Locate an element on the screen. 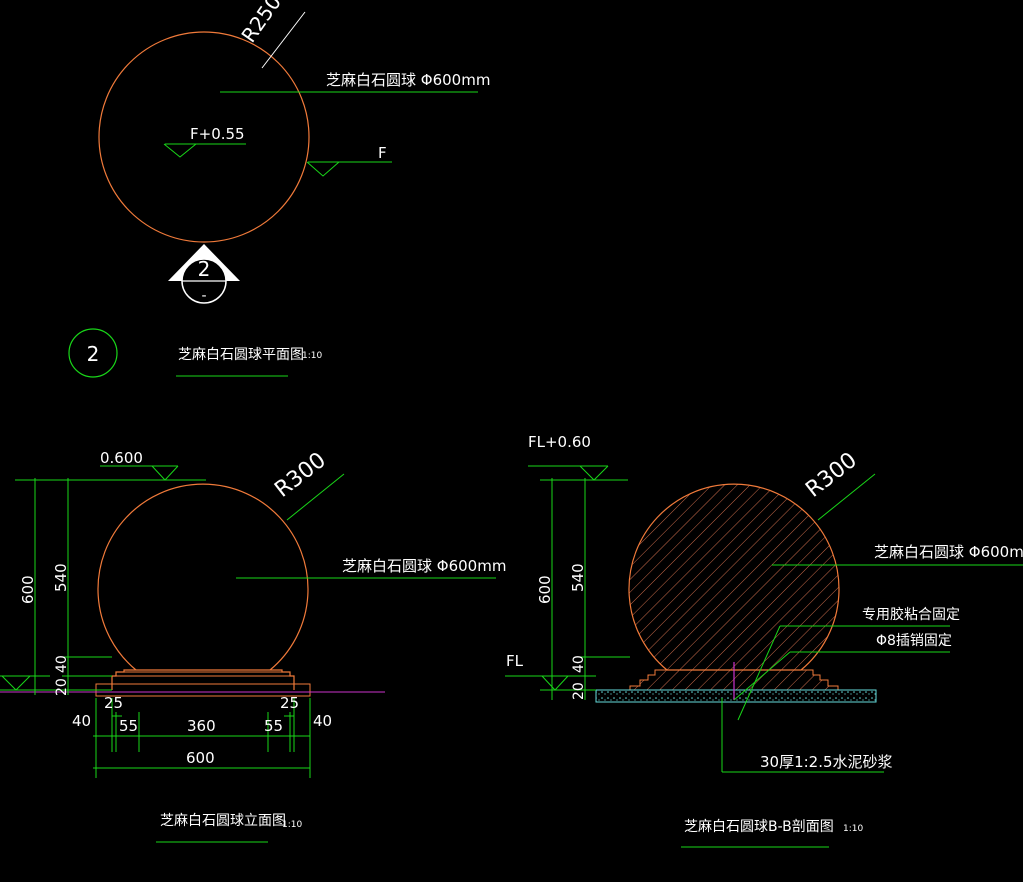 The width and height of the screenshot is (1023, 882). elevation-foundation is located at coordinates (203, 690).